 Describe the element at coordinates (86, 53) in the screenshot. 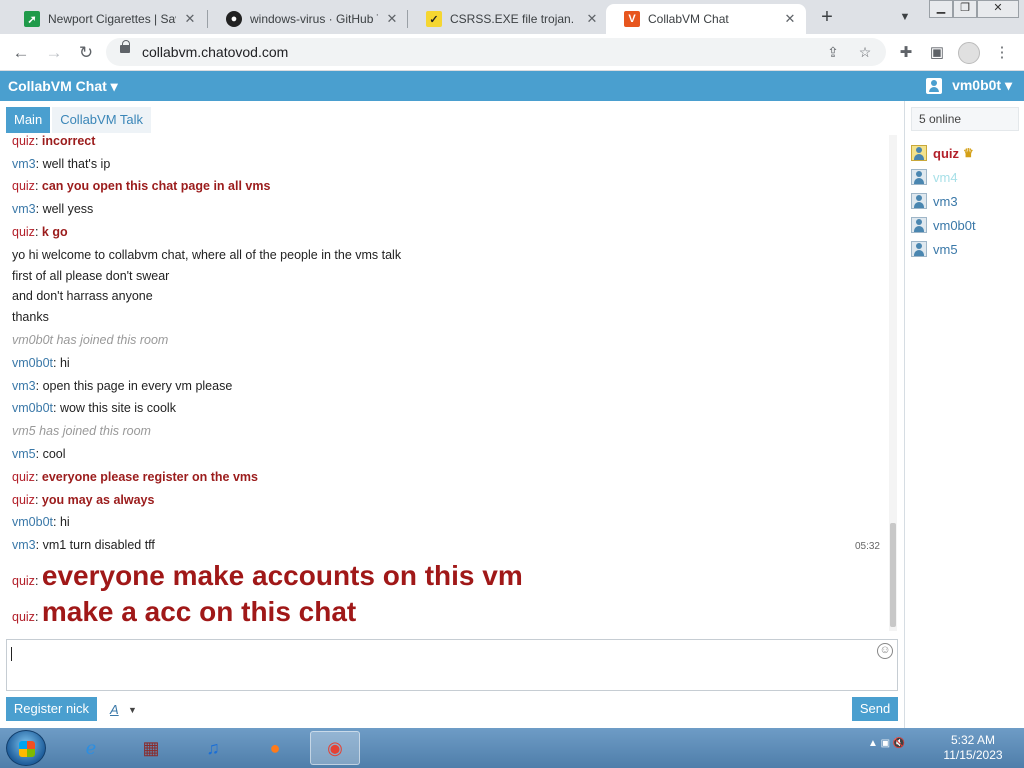

I see `reload-icon: ↻` at that location.